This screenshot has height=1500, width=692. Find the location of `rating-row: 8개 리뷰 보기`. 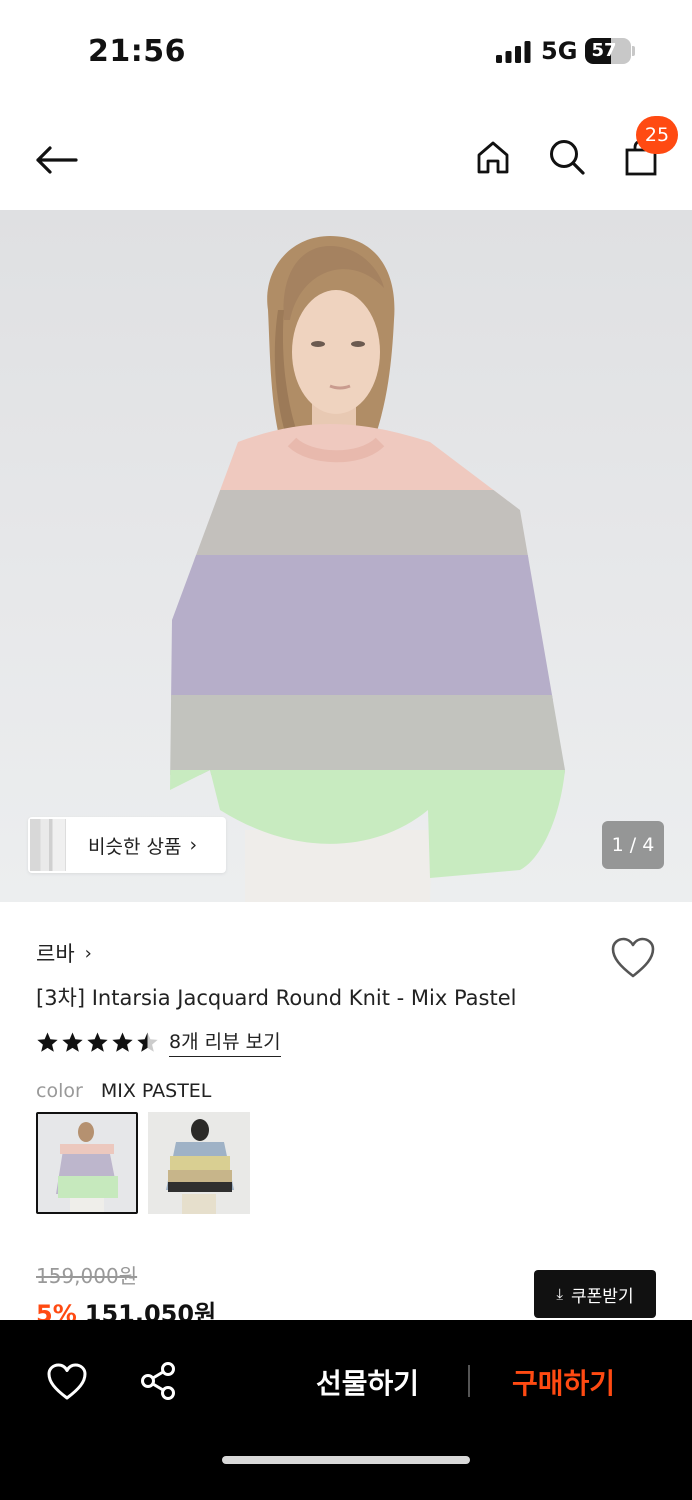

rating-row: 8개 리뷰 보기 is located at coordinates (158, 1042).